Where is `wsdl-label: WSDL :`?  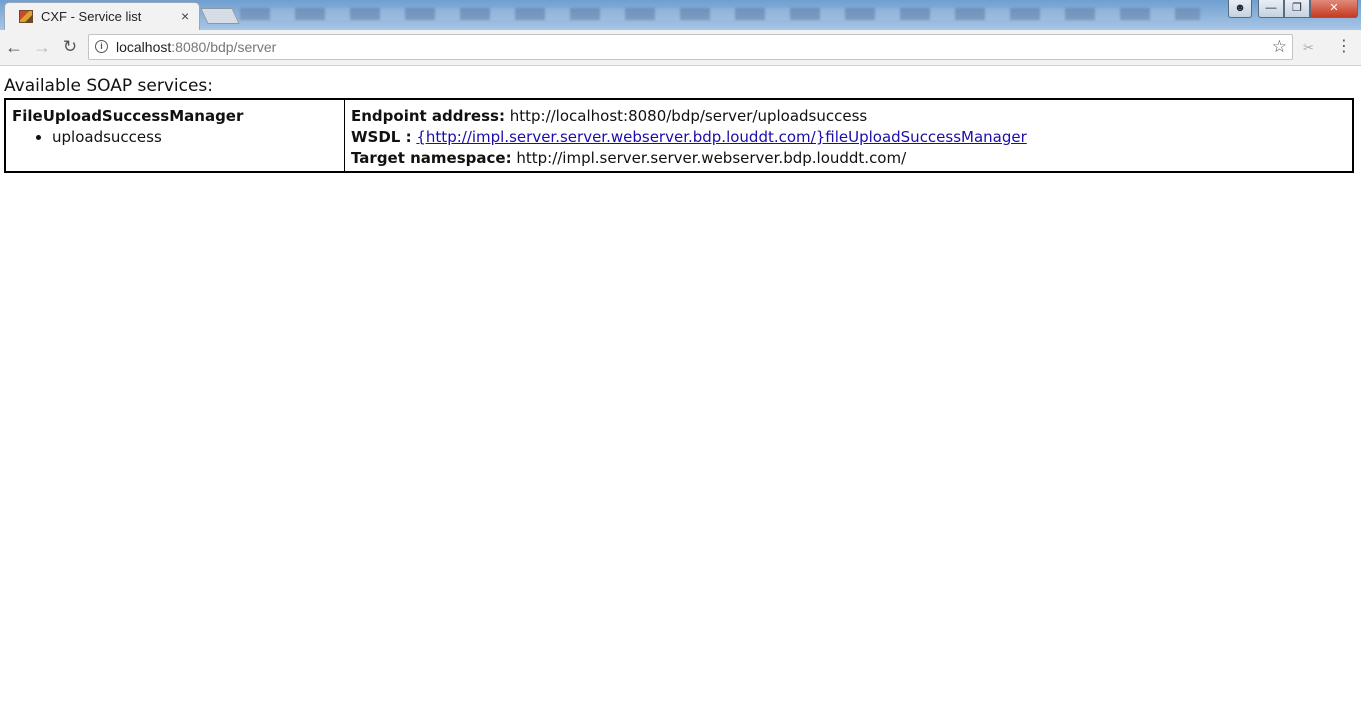 wsdl-label: WSDL : is located at coordinates (381, 137).